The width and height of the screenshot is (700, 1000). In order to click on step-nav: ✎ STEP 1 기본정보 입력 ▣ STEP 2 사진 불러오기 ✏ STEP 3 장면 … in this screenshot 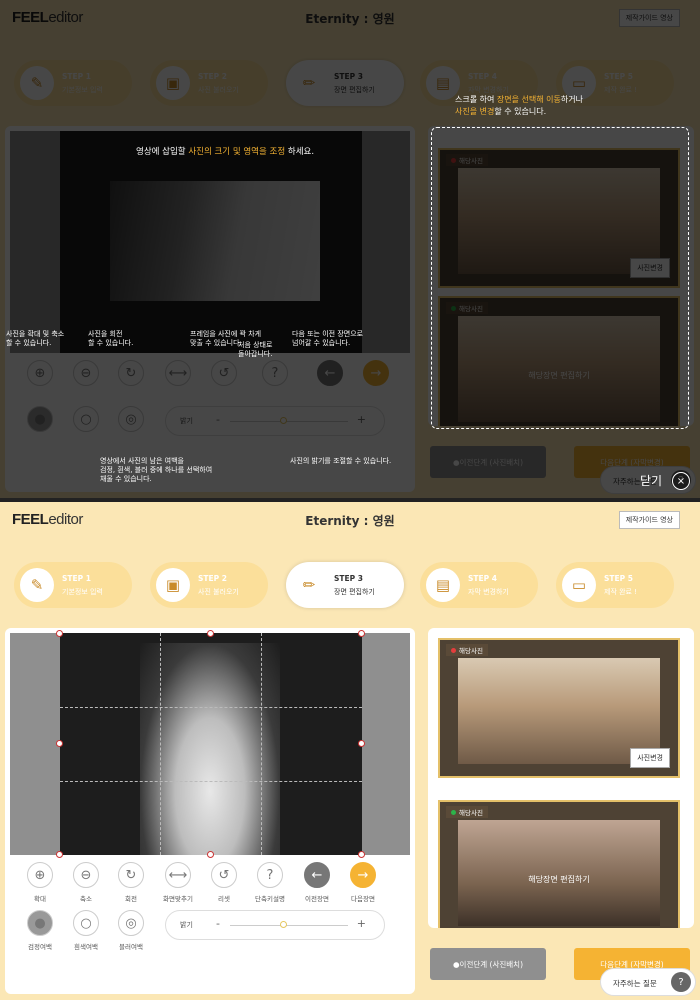, I will do `click(350, 587)`.